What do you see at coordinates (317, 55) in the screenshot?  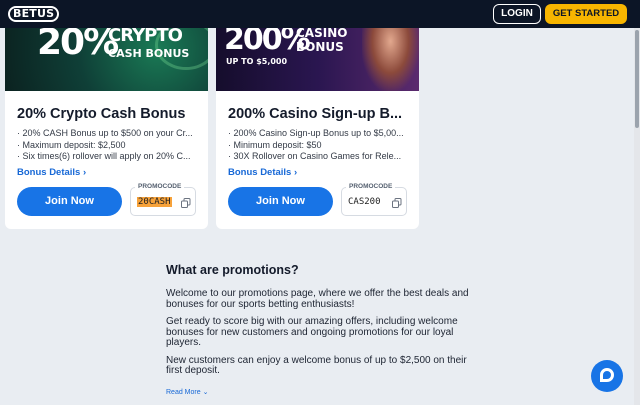 I see `promo-banner-image: 200% CASINO BONUS UP TO $5,000` at bounding box center [317, 55].